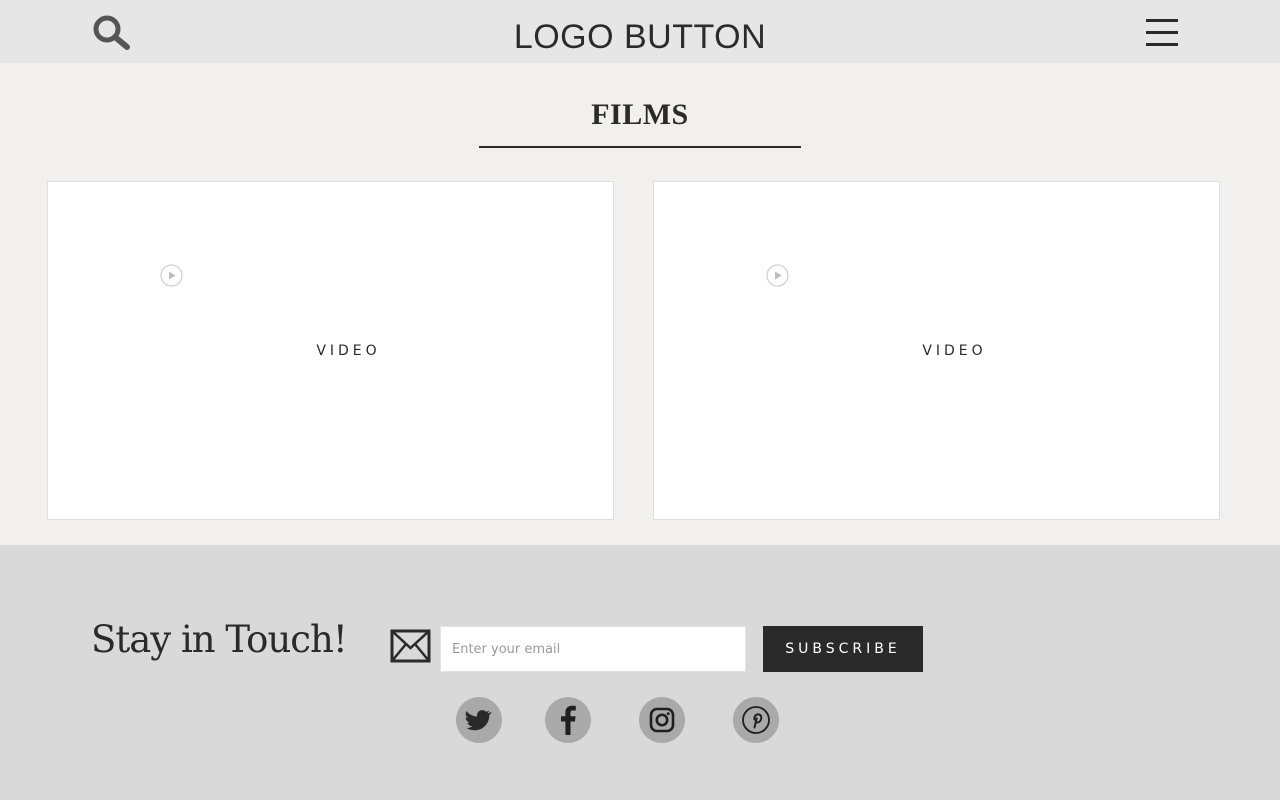 The image size is (1280, 800). Describe the element at coordinates (219, 639) in the screenshot. I see `newsletter-heading: Stay in Touch!` at that location.